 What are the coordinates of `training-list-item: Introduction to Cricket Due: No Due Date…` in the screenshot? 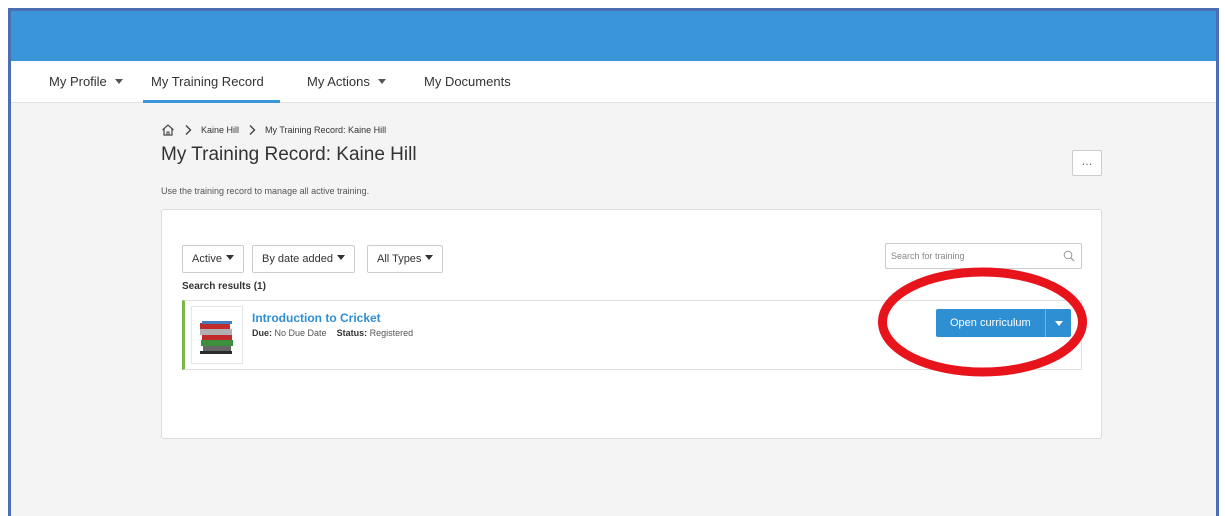 It's located at (632, 335).